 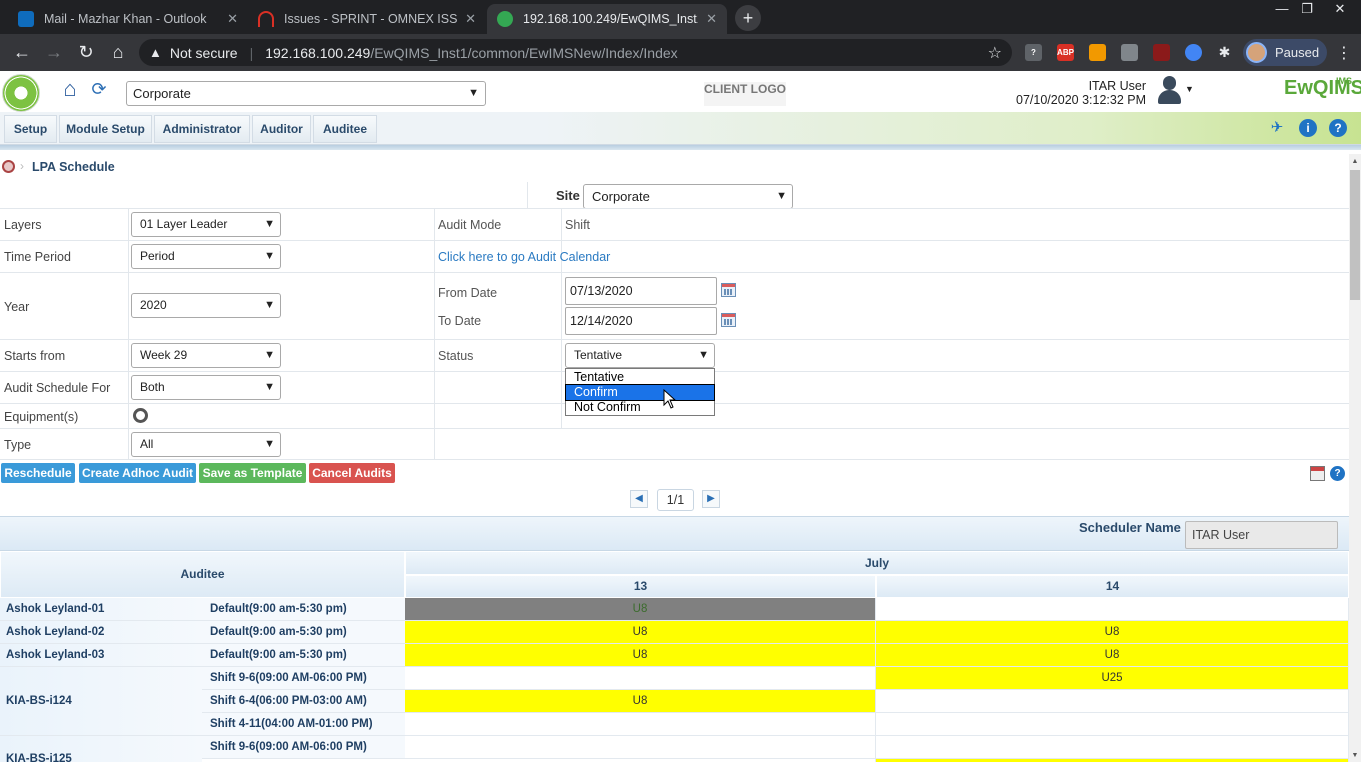 What do you see at coordinates (1277, 128) in the screenshot?
I see `pin-icon: ✈` at bounding box center [1277, 128].